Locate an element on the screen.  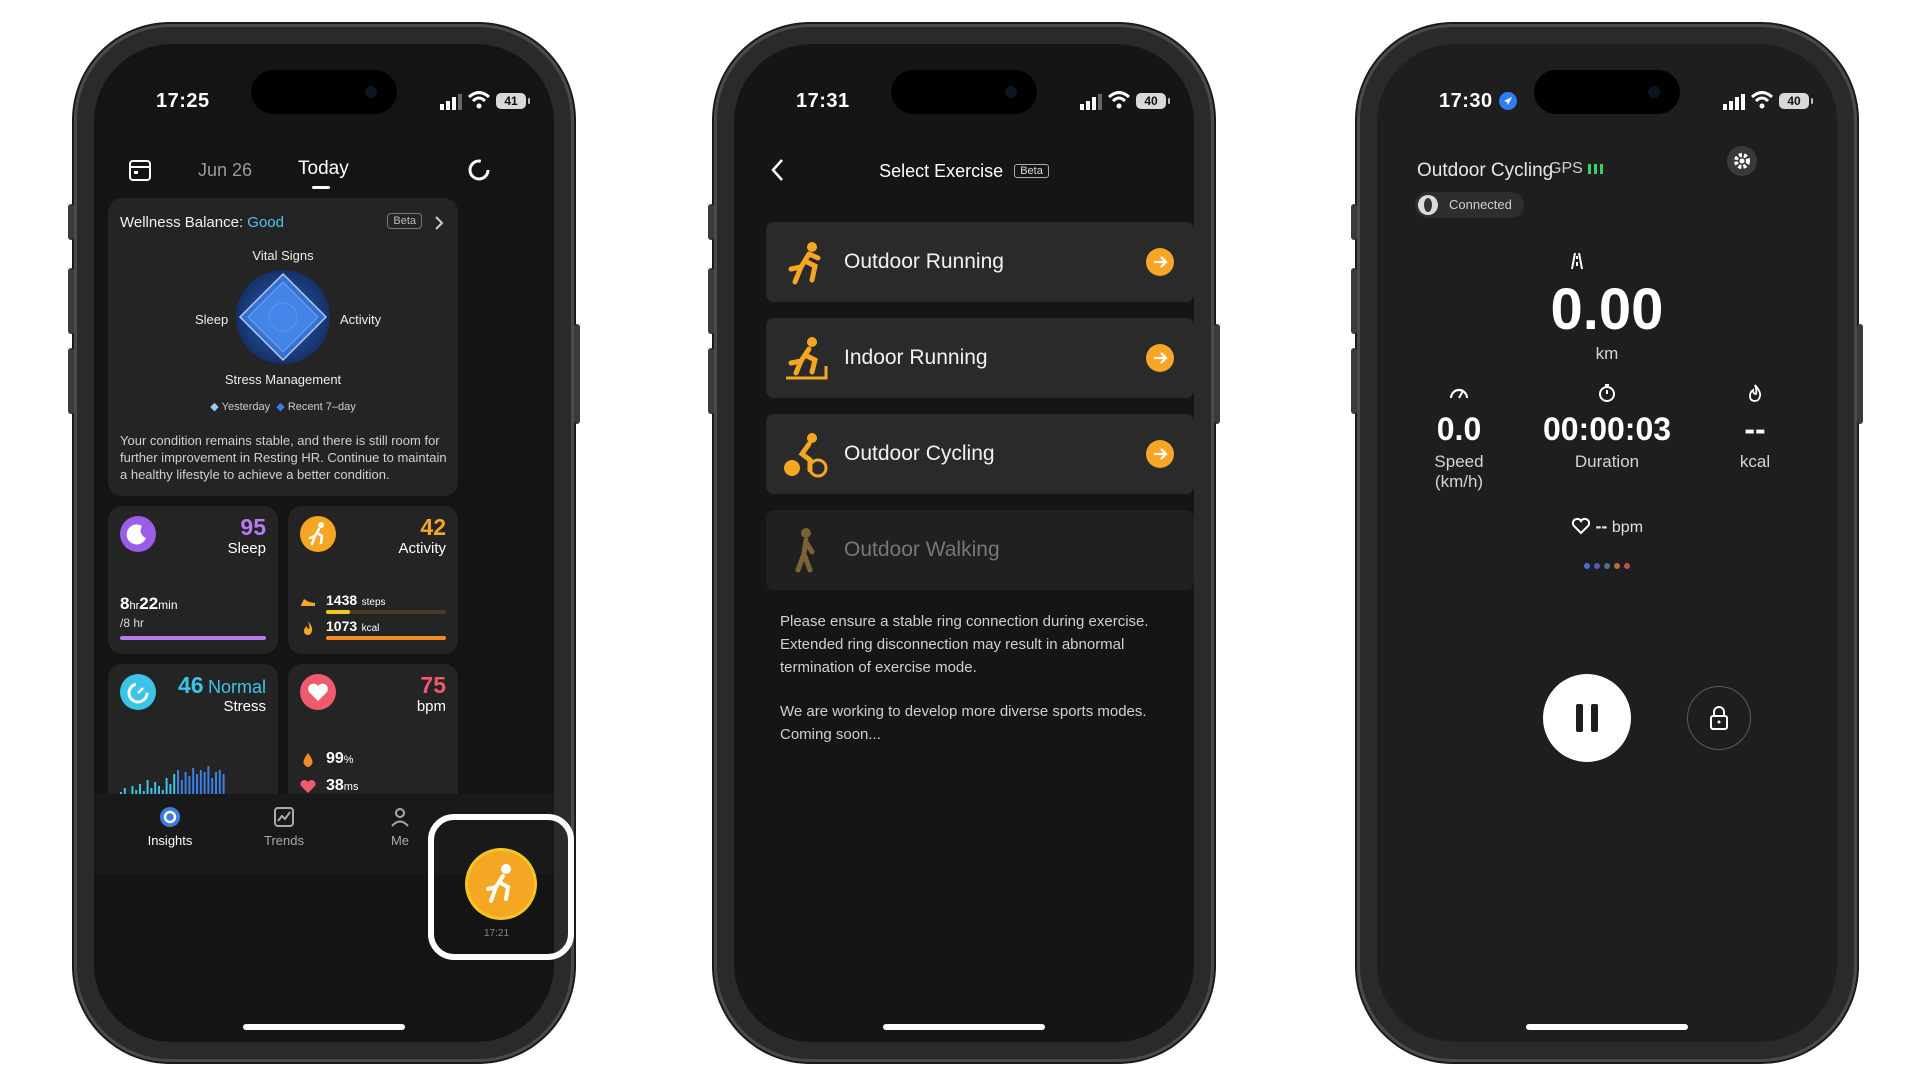
kcal-fill is located at coordinates (386, 638).